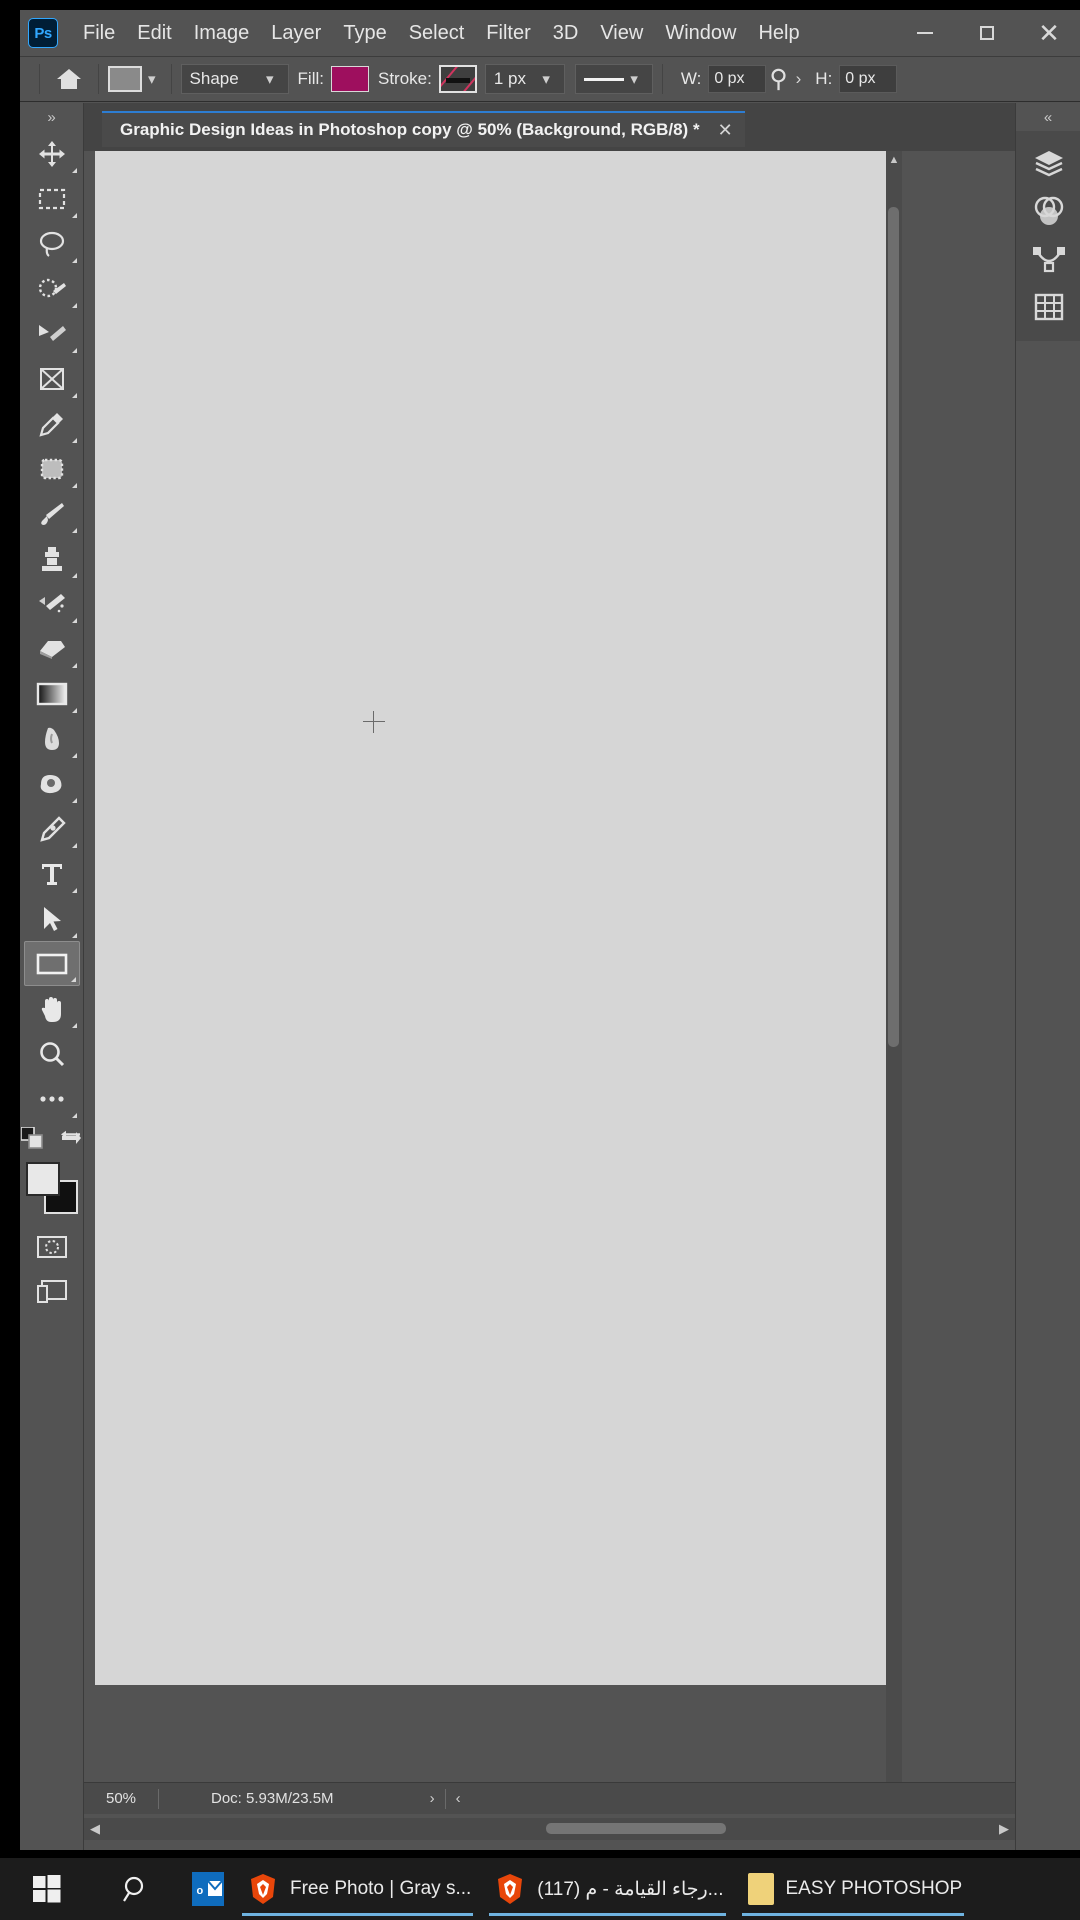 This screenshot has height=1920, width=1080. Describe the element at coordinates (99, 33) in the screenshot. I see `menu-file: File` at that location.